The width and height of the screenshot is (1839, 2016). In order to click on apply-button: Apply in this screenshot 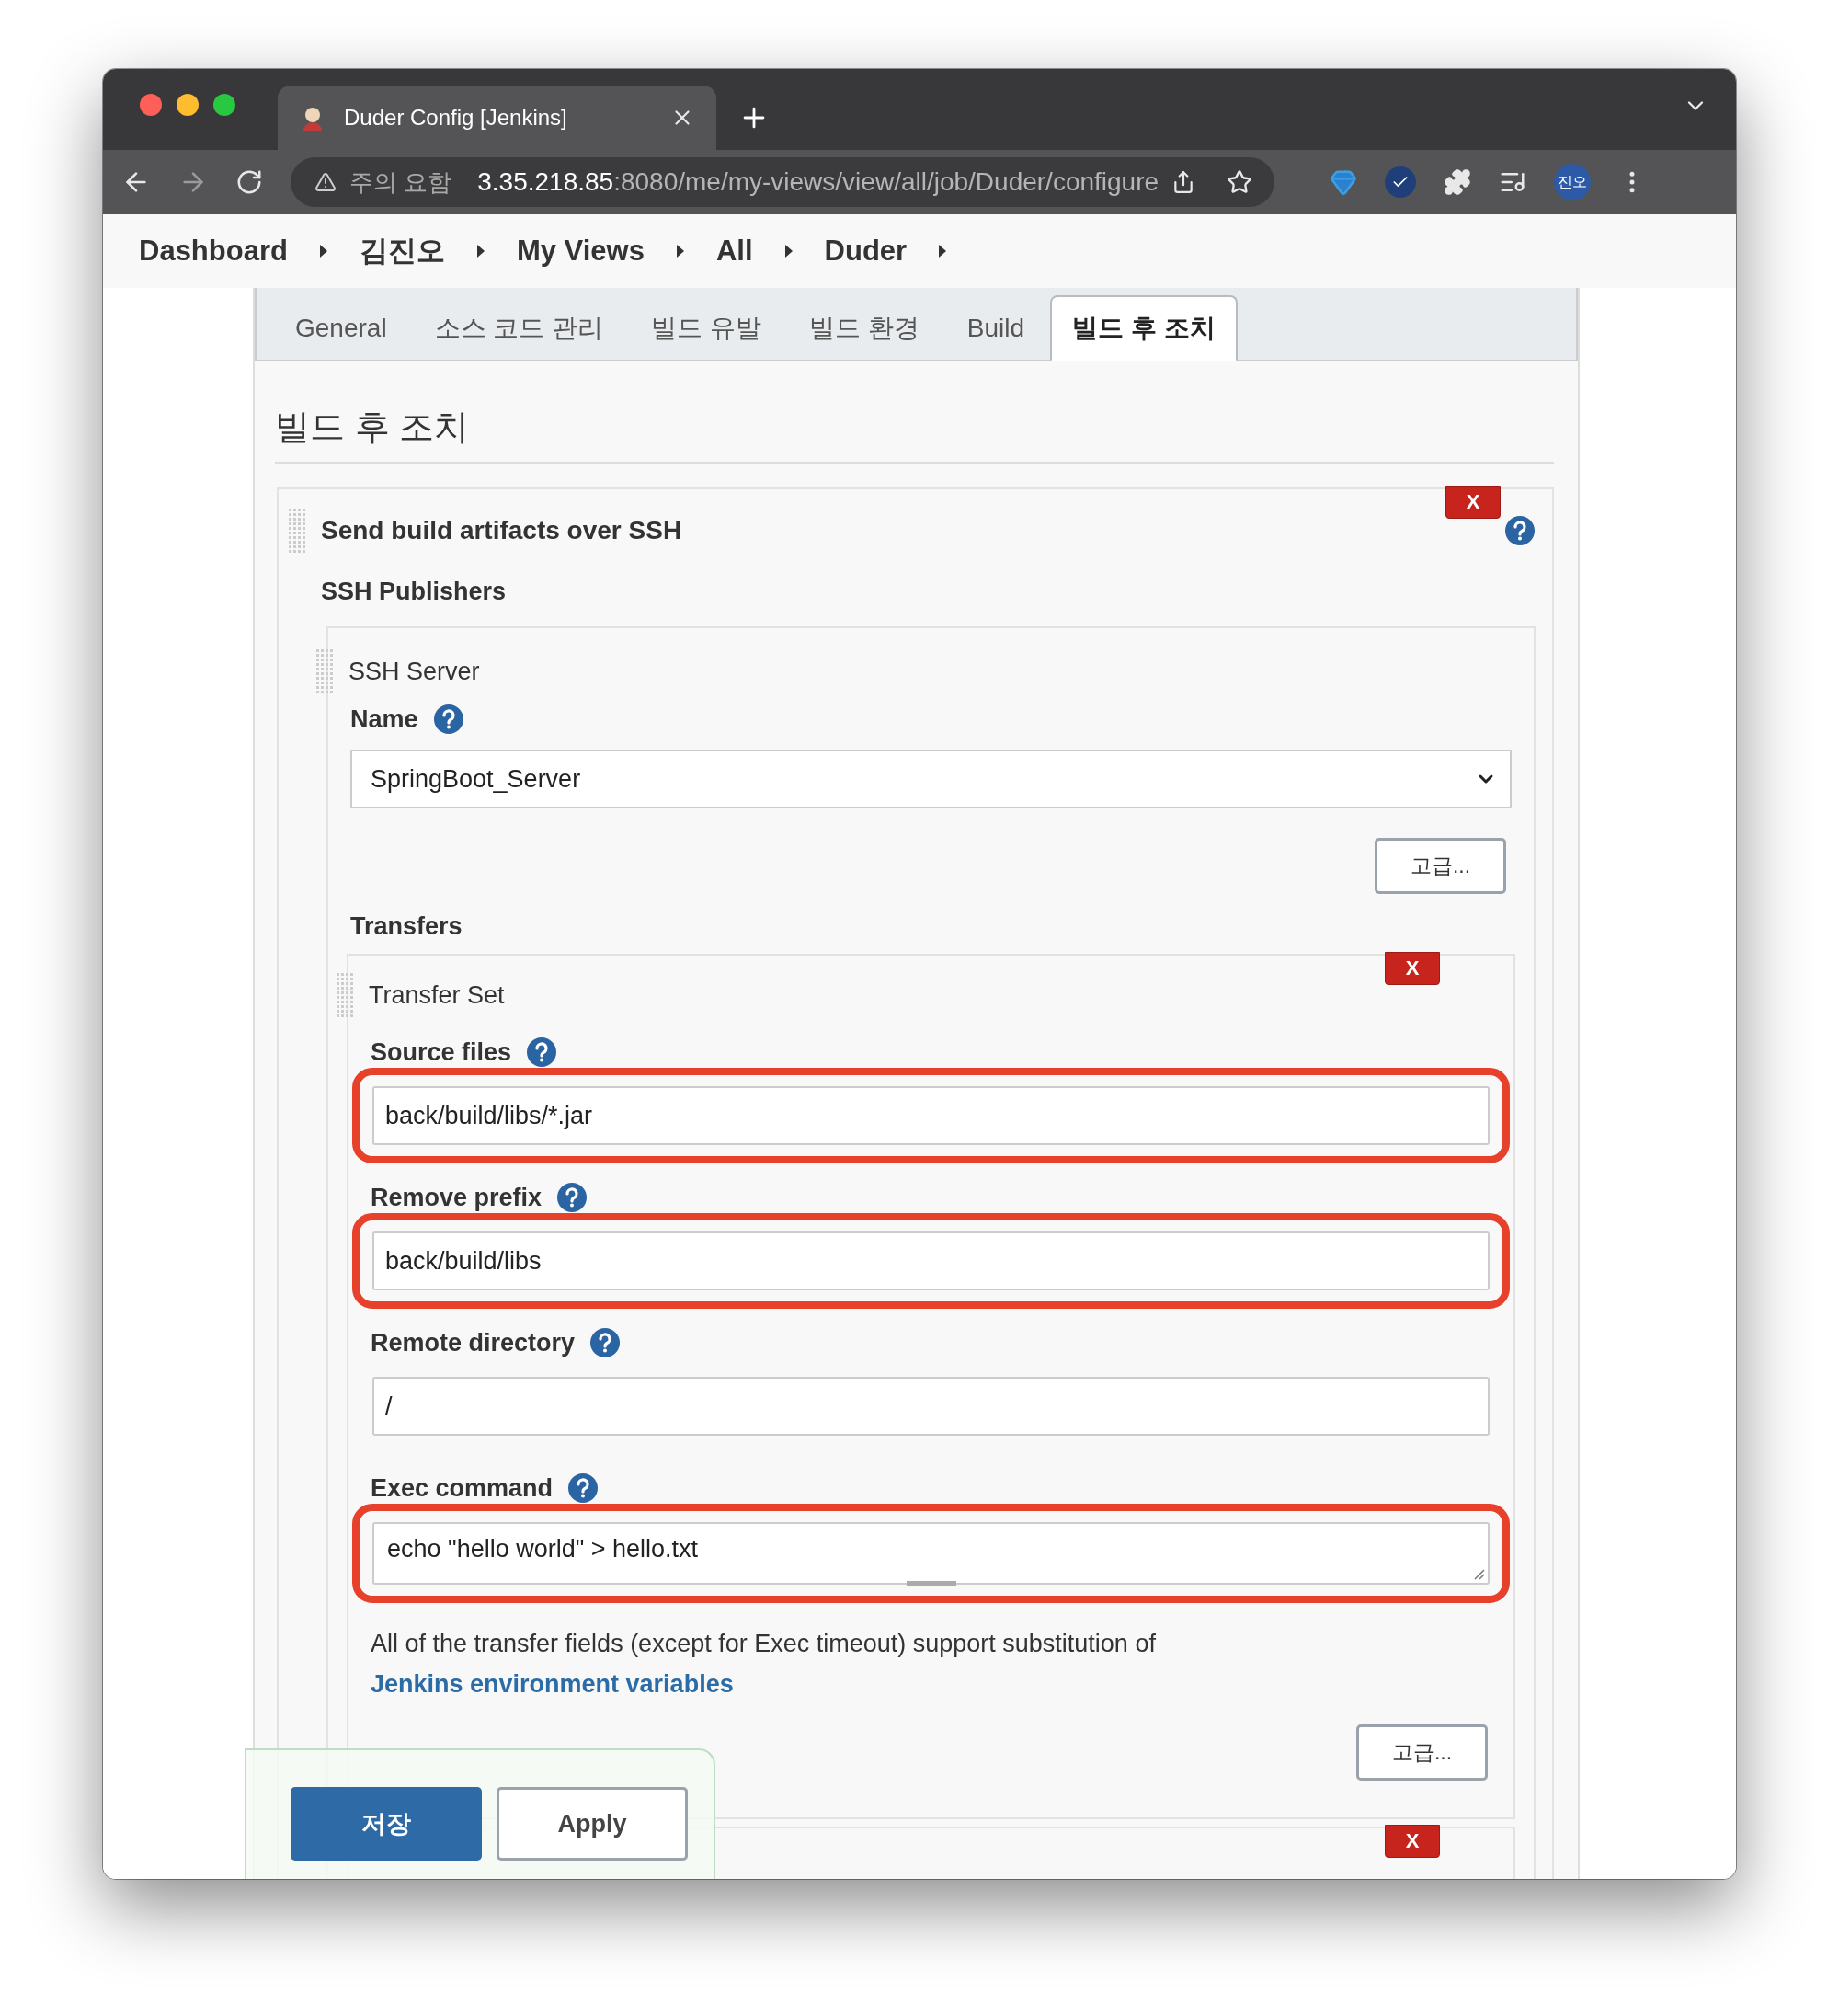, I will do `click(592, 1824)`.